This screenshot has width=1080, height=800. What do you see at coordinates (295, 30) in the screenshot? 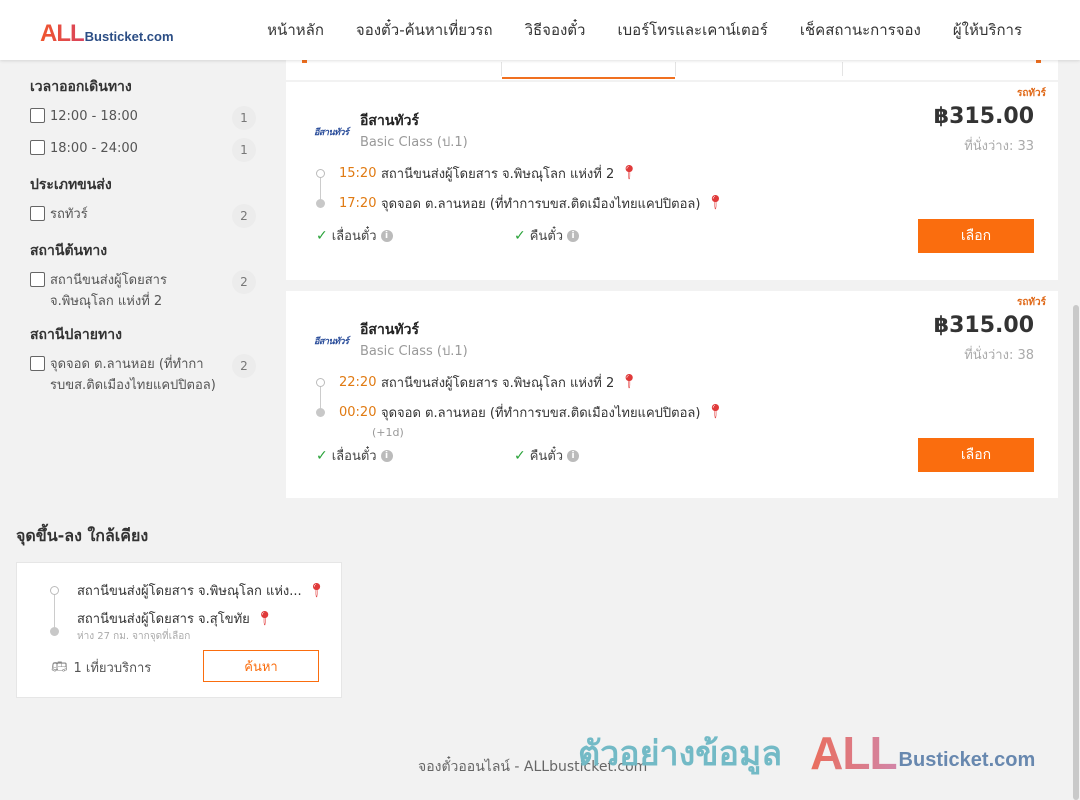
I see `nav-home: หน้าหลัก` at bounding box center [295, 30].